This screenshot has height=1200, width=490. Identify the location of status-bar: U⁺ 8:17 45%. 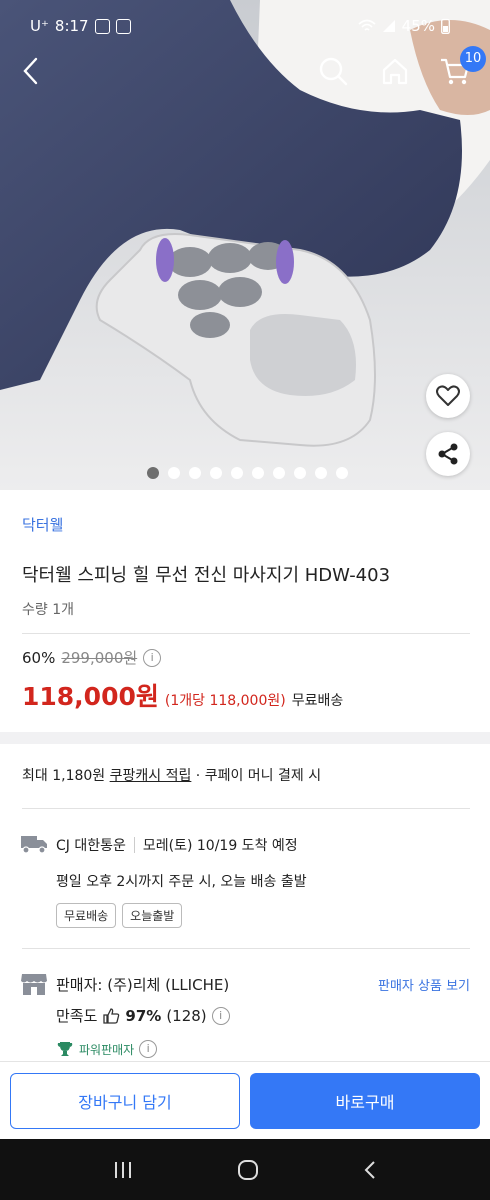
(245, 25).